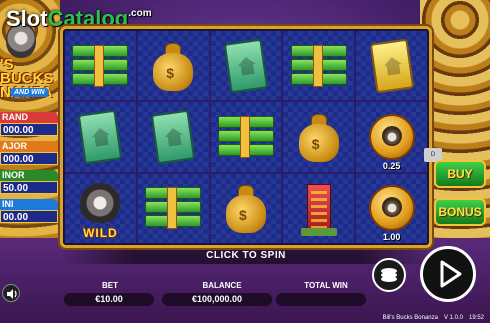 The image size is (490, 323). What do you see at coordinates (100, 203) in the screenshot?
I see `wild-raccoon-icon` at bounding box center [100, 203].